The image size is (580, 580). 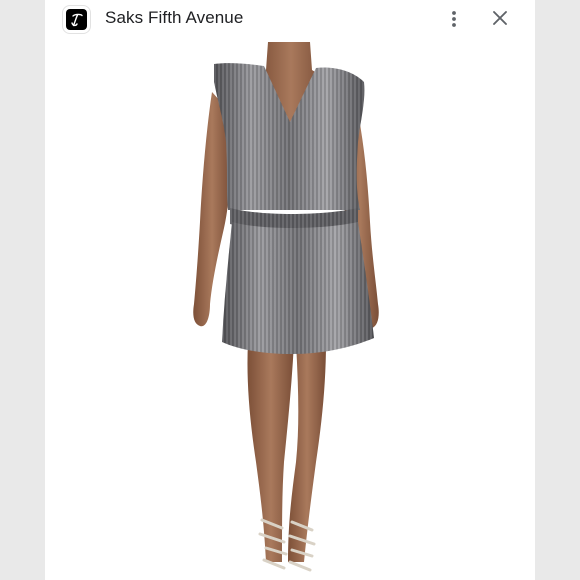 I want to click on close-icon, so click(x=500, y=18).